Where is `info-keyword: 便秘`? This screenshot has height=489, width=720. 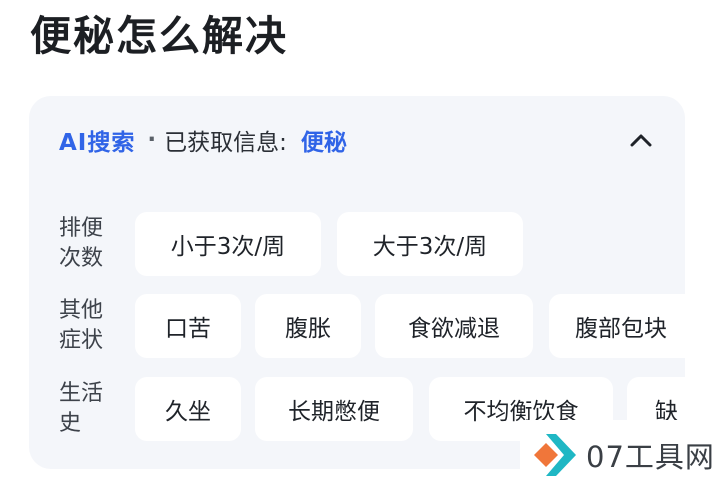
info-keyword: 便秘 is located at coordinates (324, 140).